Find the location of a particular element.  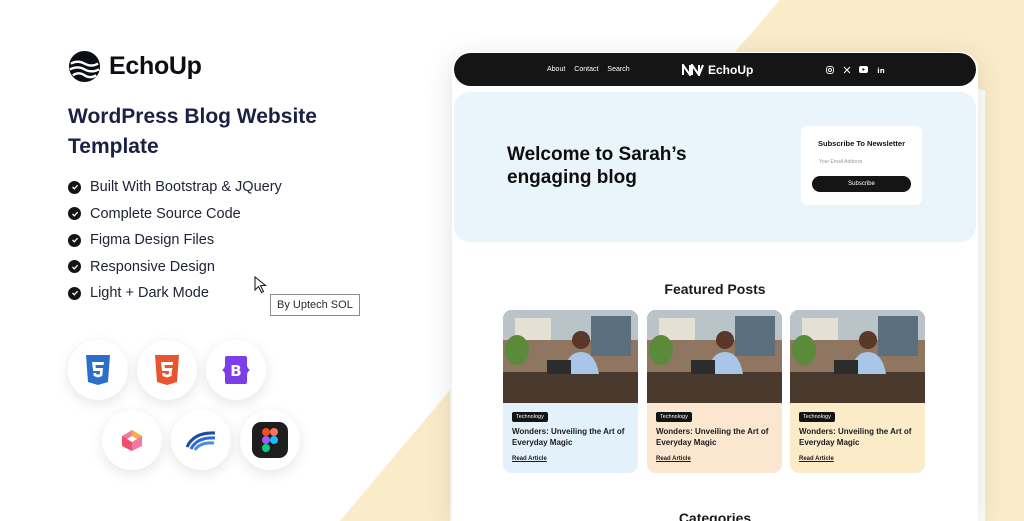

bootstrap-icon: B is located at coordinates (236, 370).